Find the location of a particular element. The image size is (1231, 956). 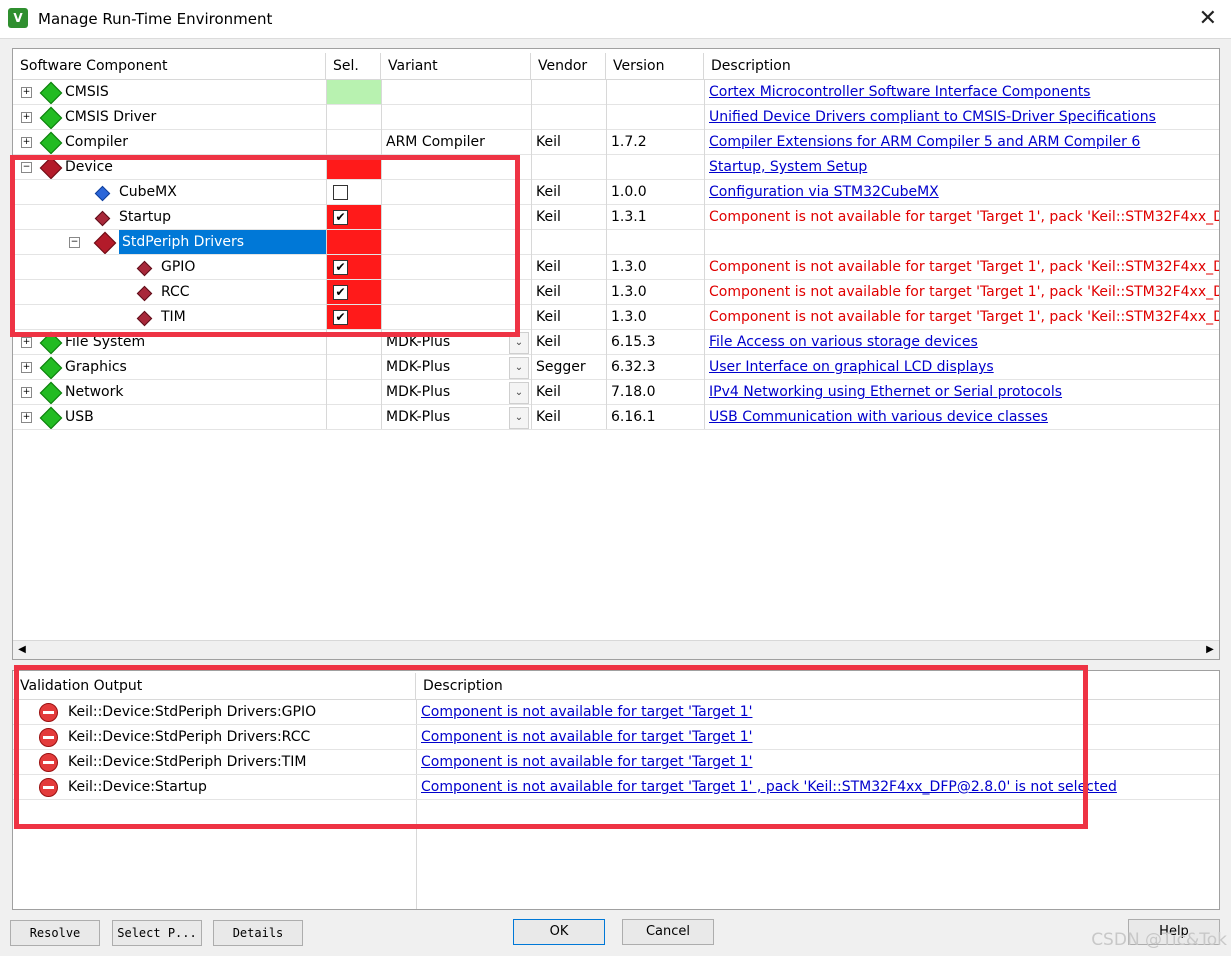

ok-button: OK is located at coordinates (559, 932).